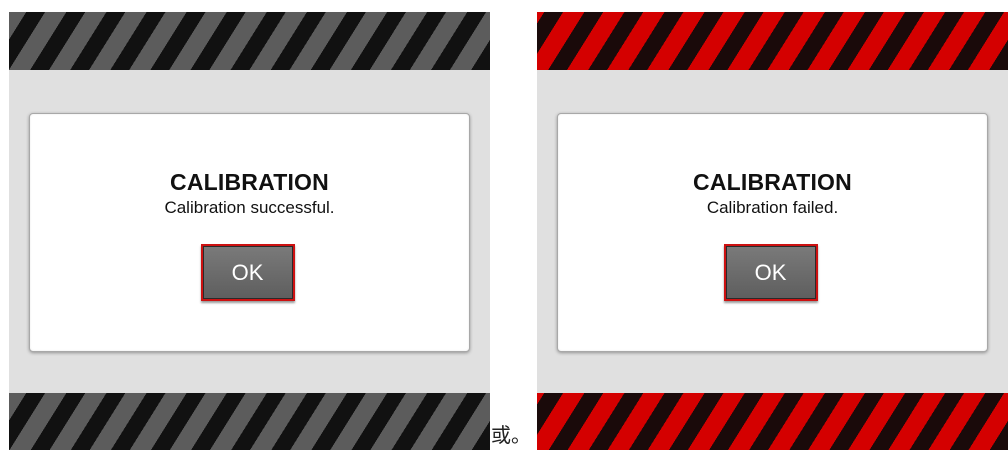 The width and height of the screenshot is (1008, 450). Describe the element at coordinates (772, 207) in the screenshot. I see `dialog-message: Calibration failed.` at that location.